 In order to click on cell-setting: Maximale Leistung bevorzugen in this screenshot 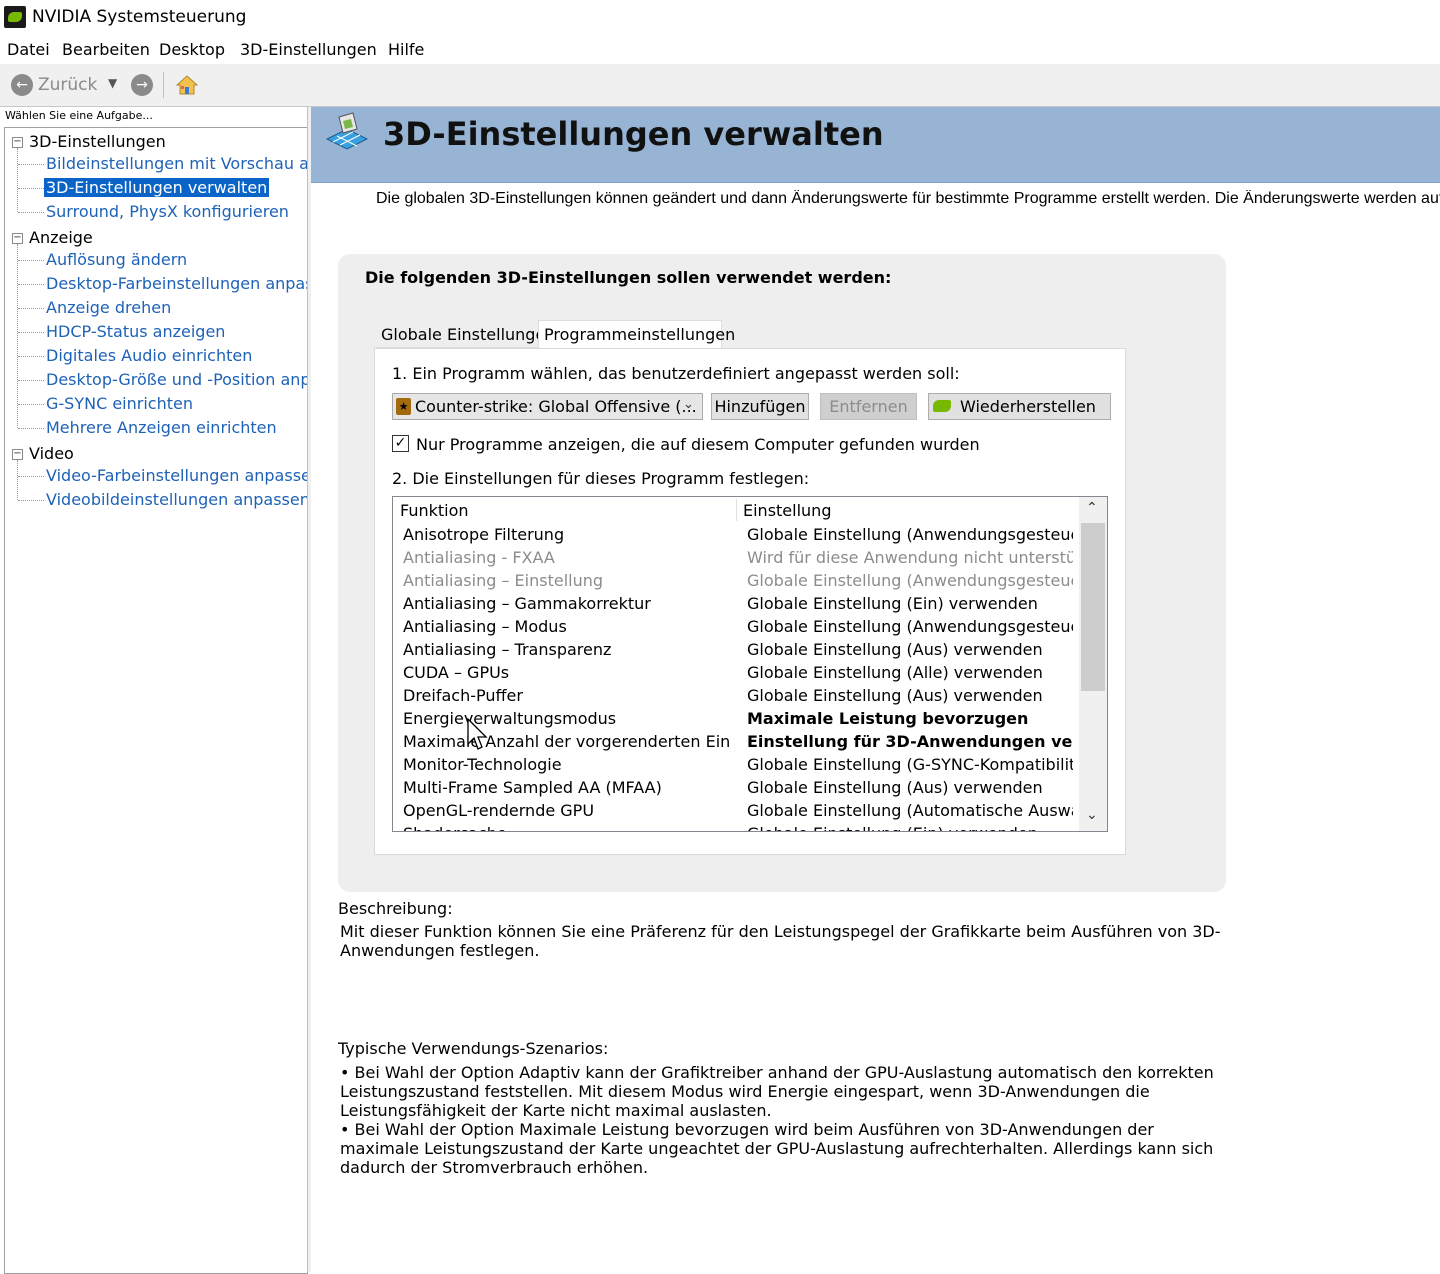, I will do `click(910, 718)`.